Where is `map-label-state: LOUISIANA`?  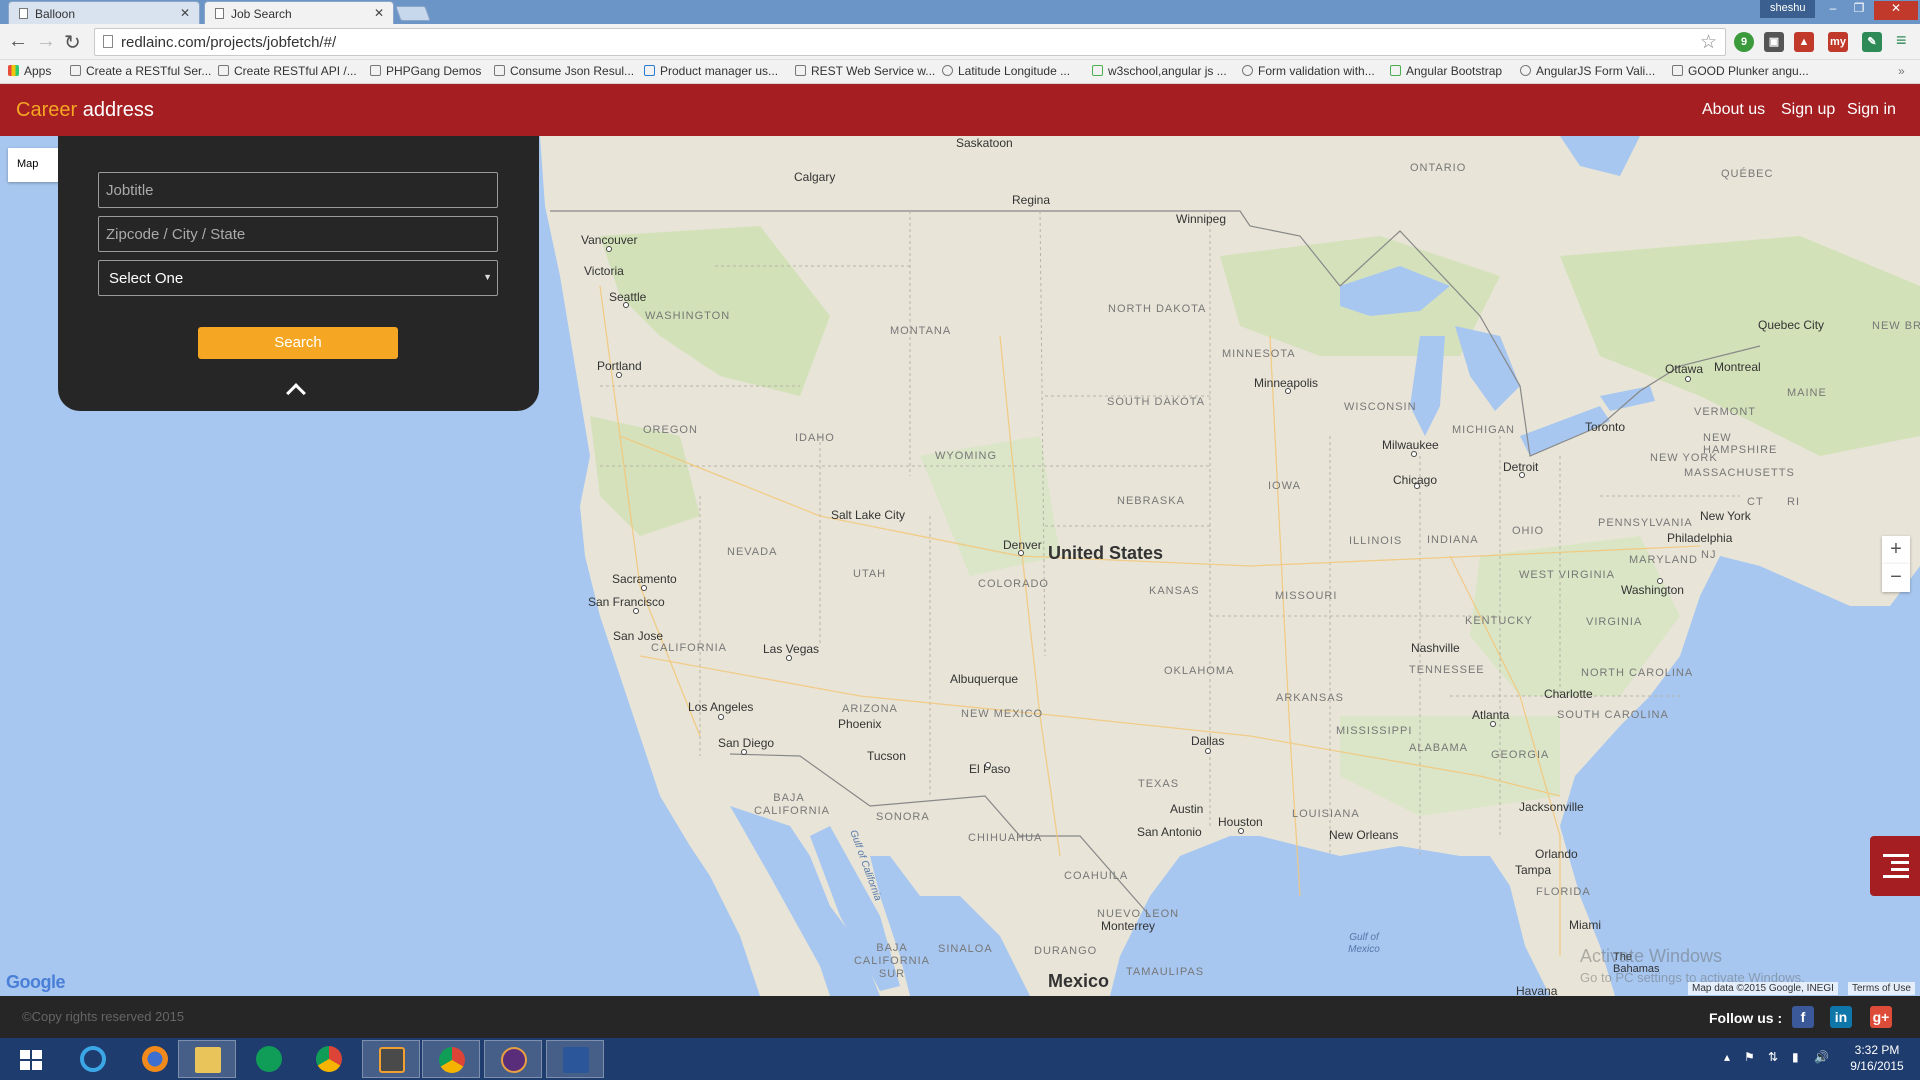
map-label-state: LOUISIANA is located at coordinates (1326, 814).